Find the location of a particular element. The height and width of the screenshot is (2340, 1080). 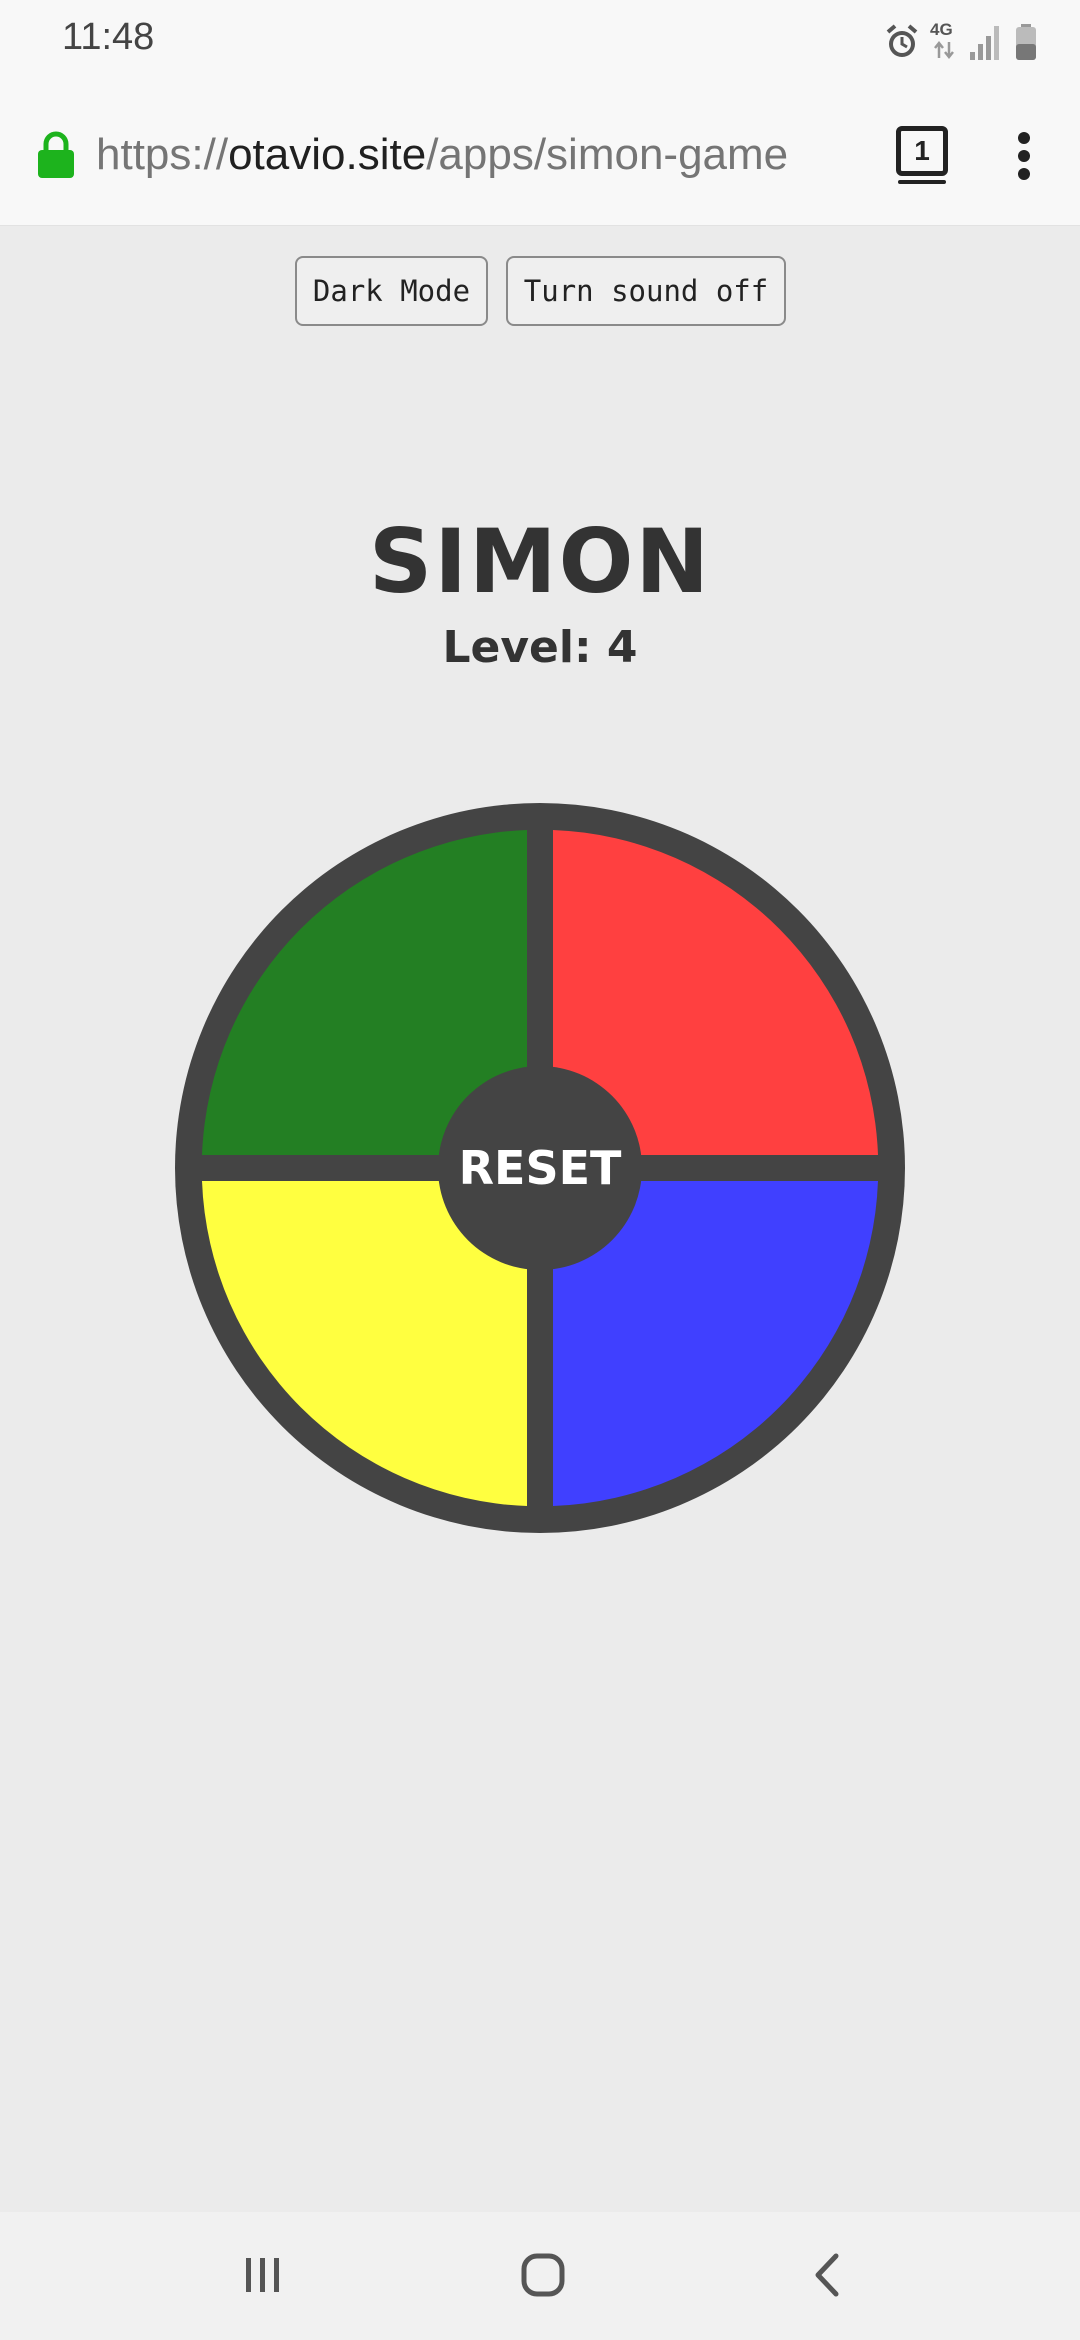

lock-icon is located at coordinates (56, 154).